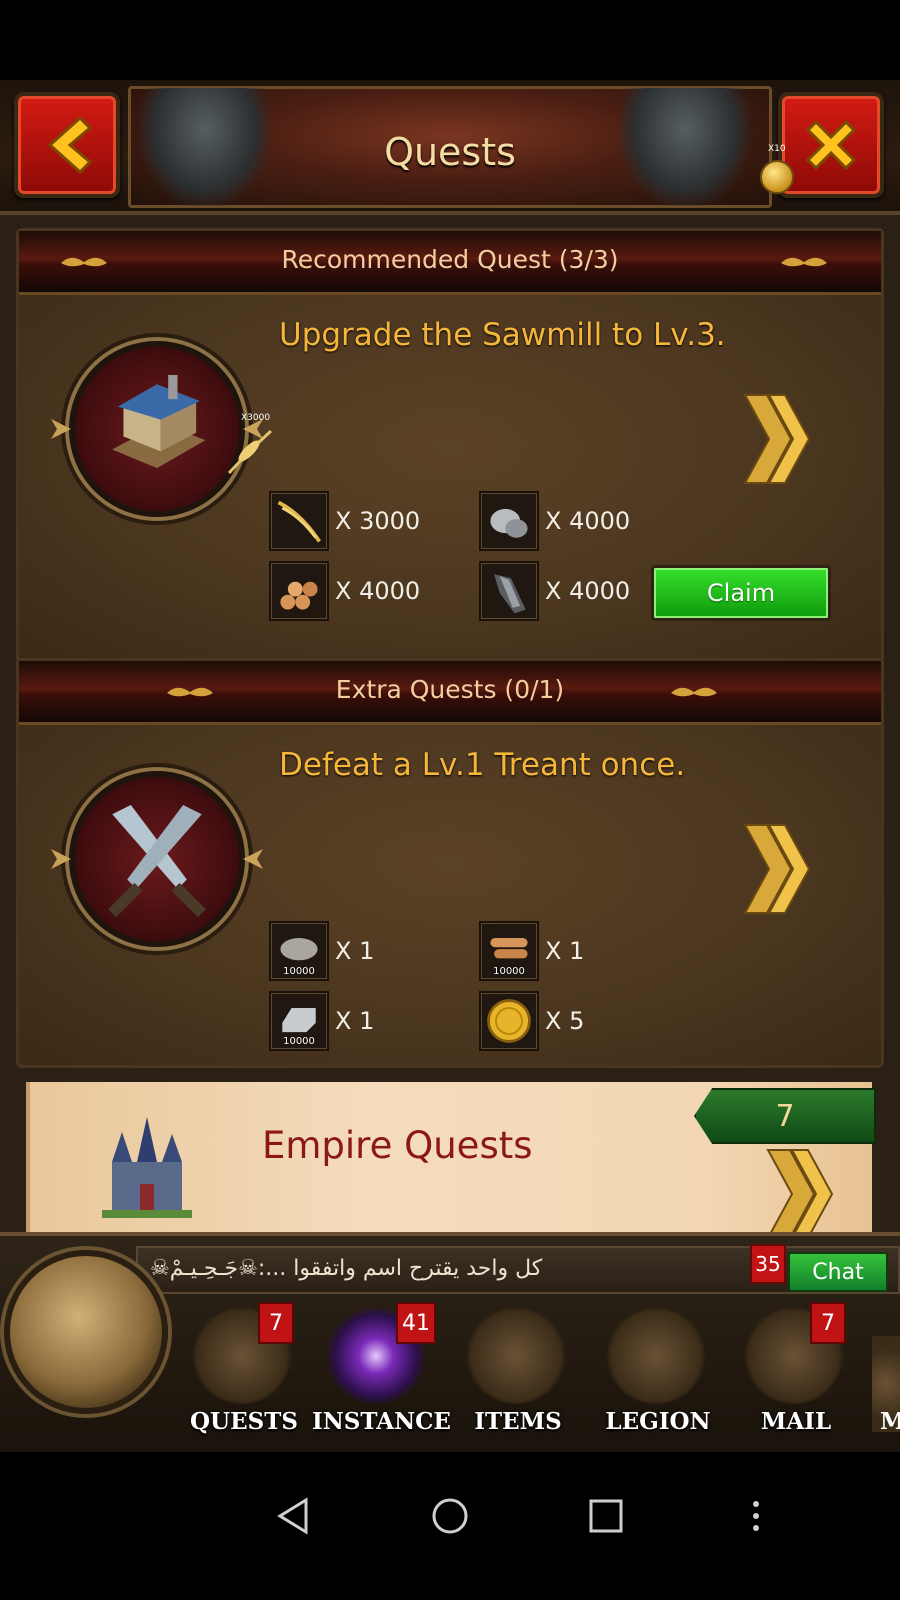  What do you see at coordinates (397, 1145) in the screenshot?
I see `empire-quests-title: Empire Quests` at bounding box center [397, 1145].